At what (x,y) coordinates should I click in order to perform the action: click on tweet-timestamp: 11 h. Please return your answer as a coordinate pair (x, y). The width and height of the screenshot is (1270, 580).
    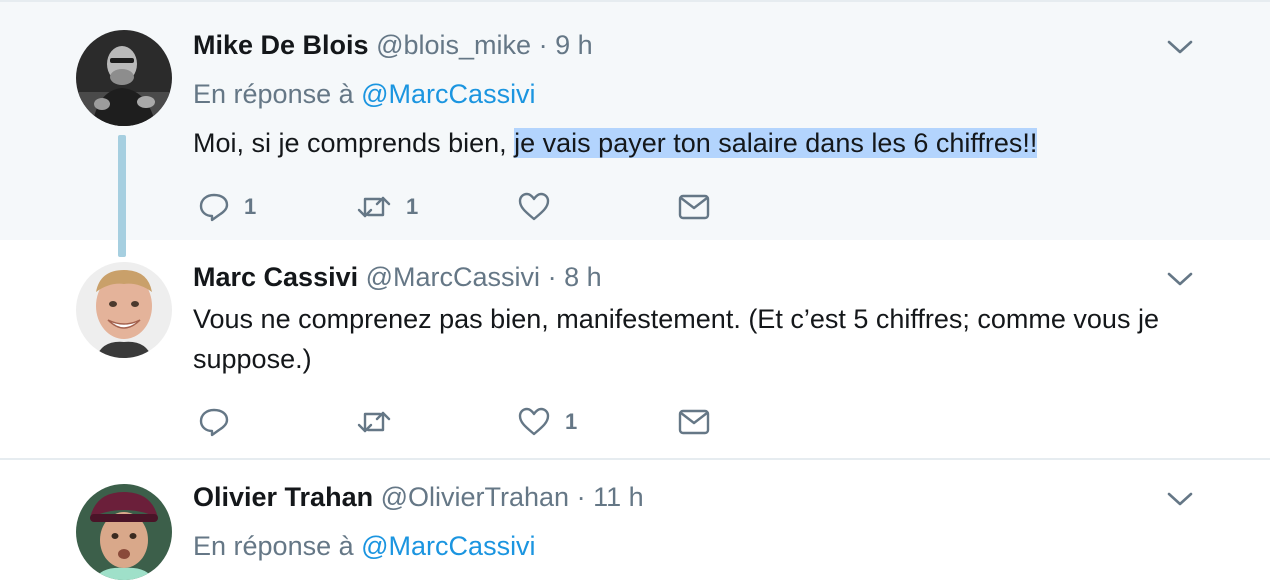
    Looking at the image, I should click on (618, 497).